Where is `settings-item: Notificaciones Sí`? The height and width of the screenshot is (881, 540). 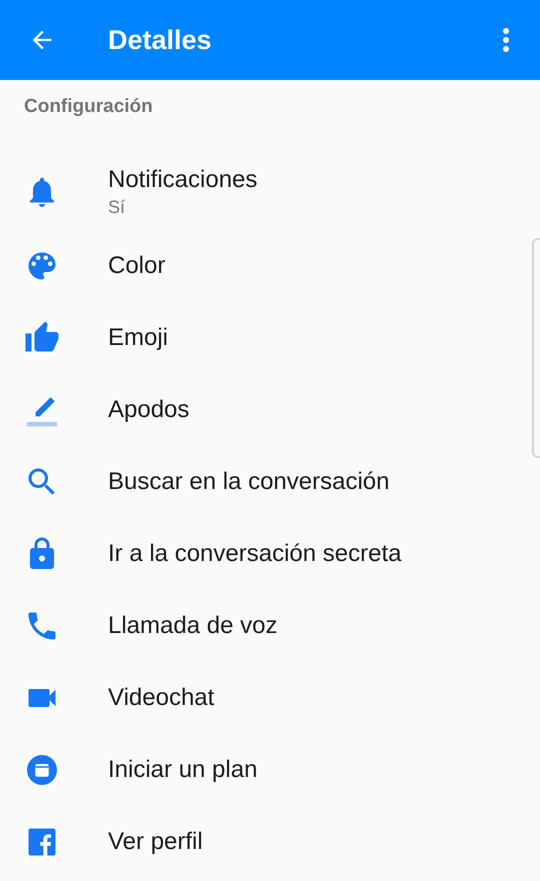
settings-item: Notificaciones Sí is located at coordinates (270, 182).